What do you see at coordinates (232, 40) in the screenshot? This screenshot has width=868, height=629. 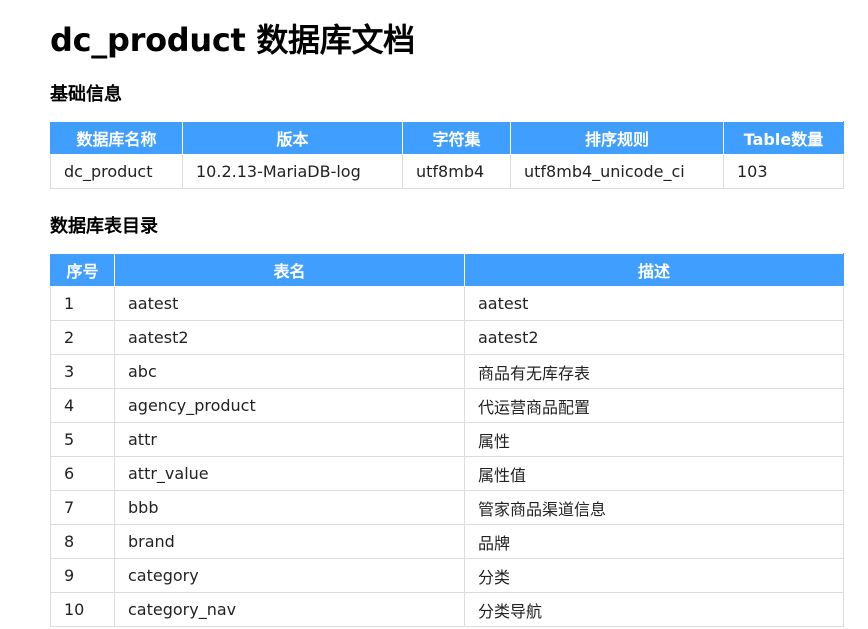 I see `page-title: dc_product 数据库文档` at bounding box center [232, 40].